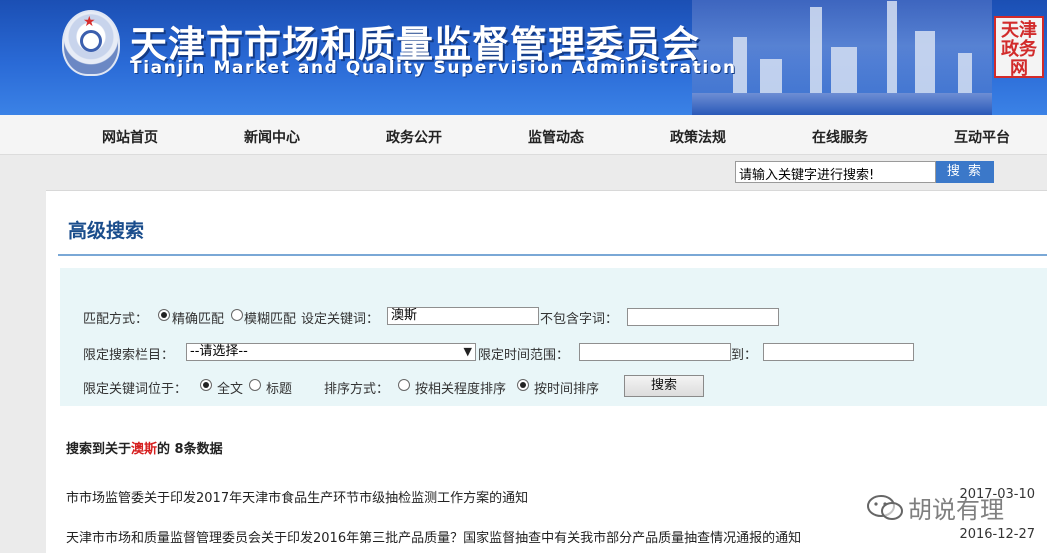 Image resolution: width=1047 pixels, height=553 pixels. I want to click on title-divider, so click(552, 255).